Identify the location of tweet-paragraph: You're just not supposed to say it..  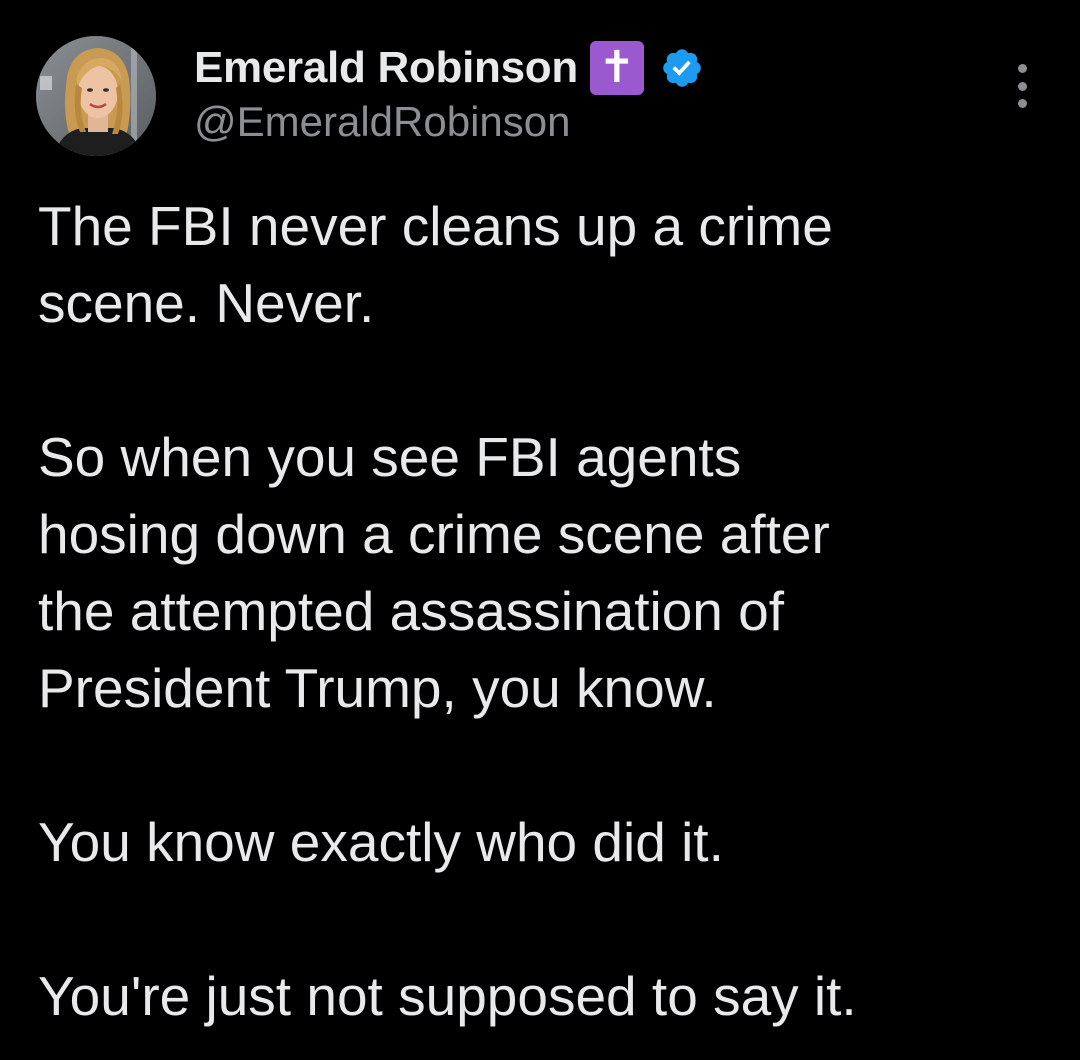
(447, 996).